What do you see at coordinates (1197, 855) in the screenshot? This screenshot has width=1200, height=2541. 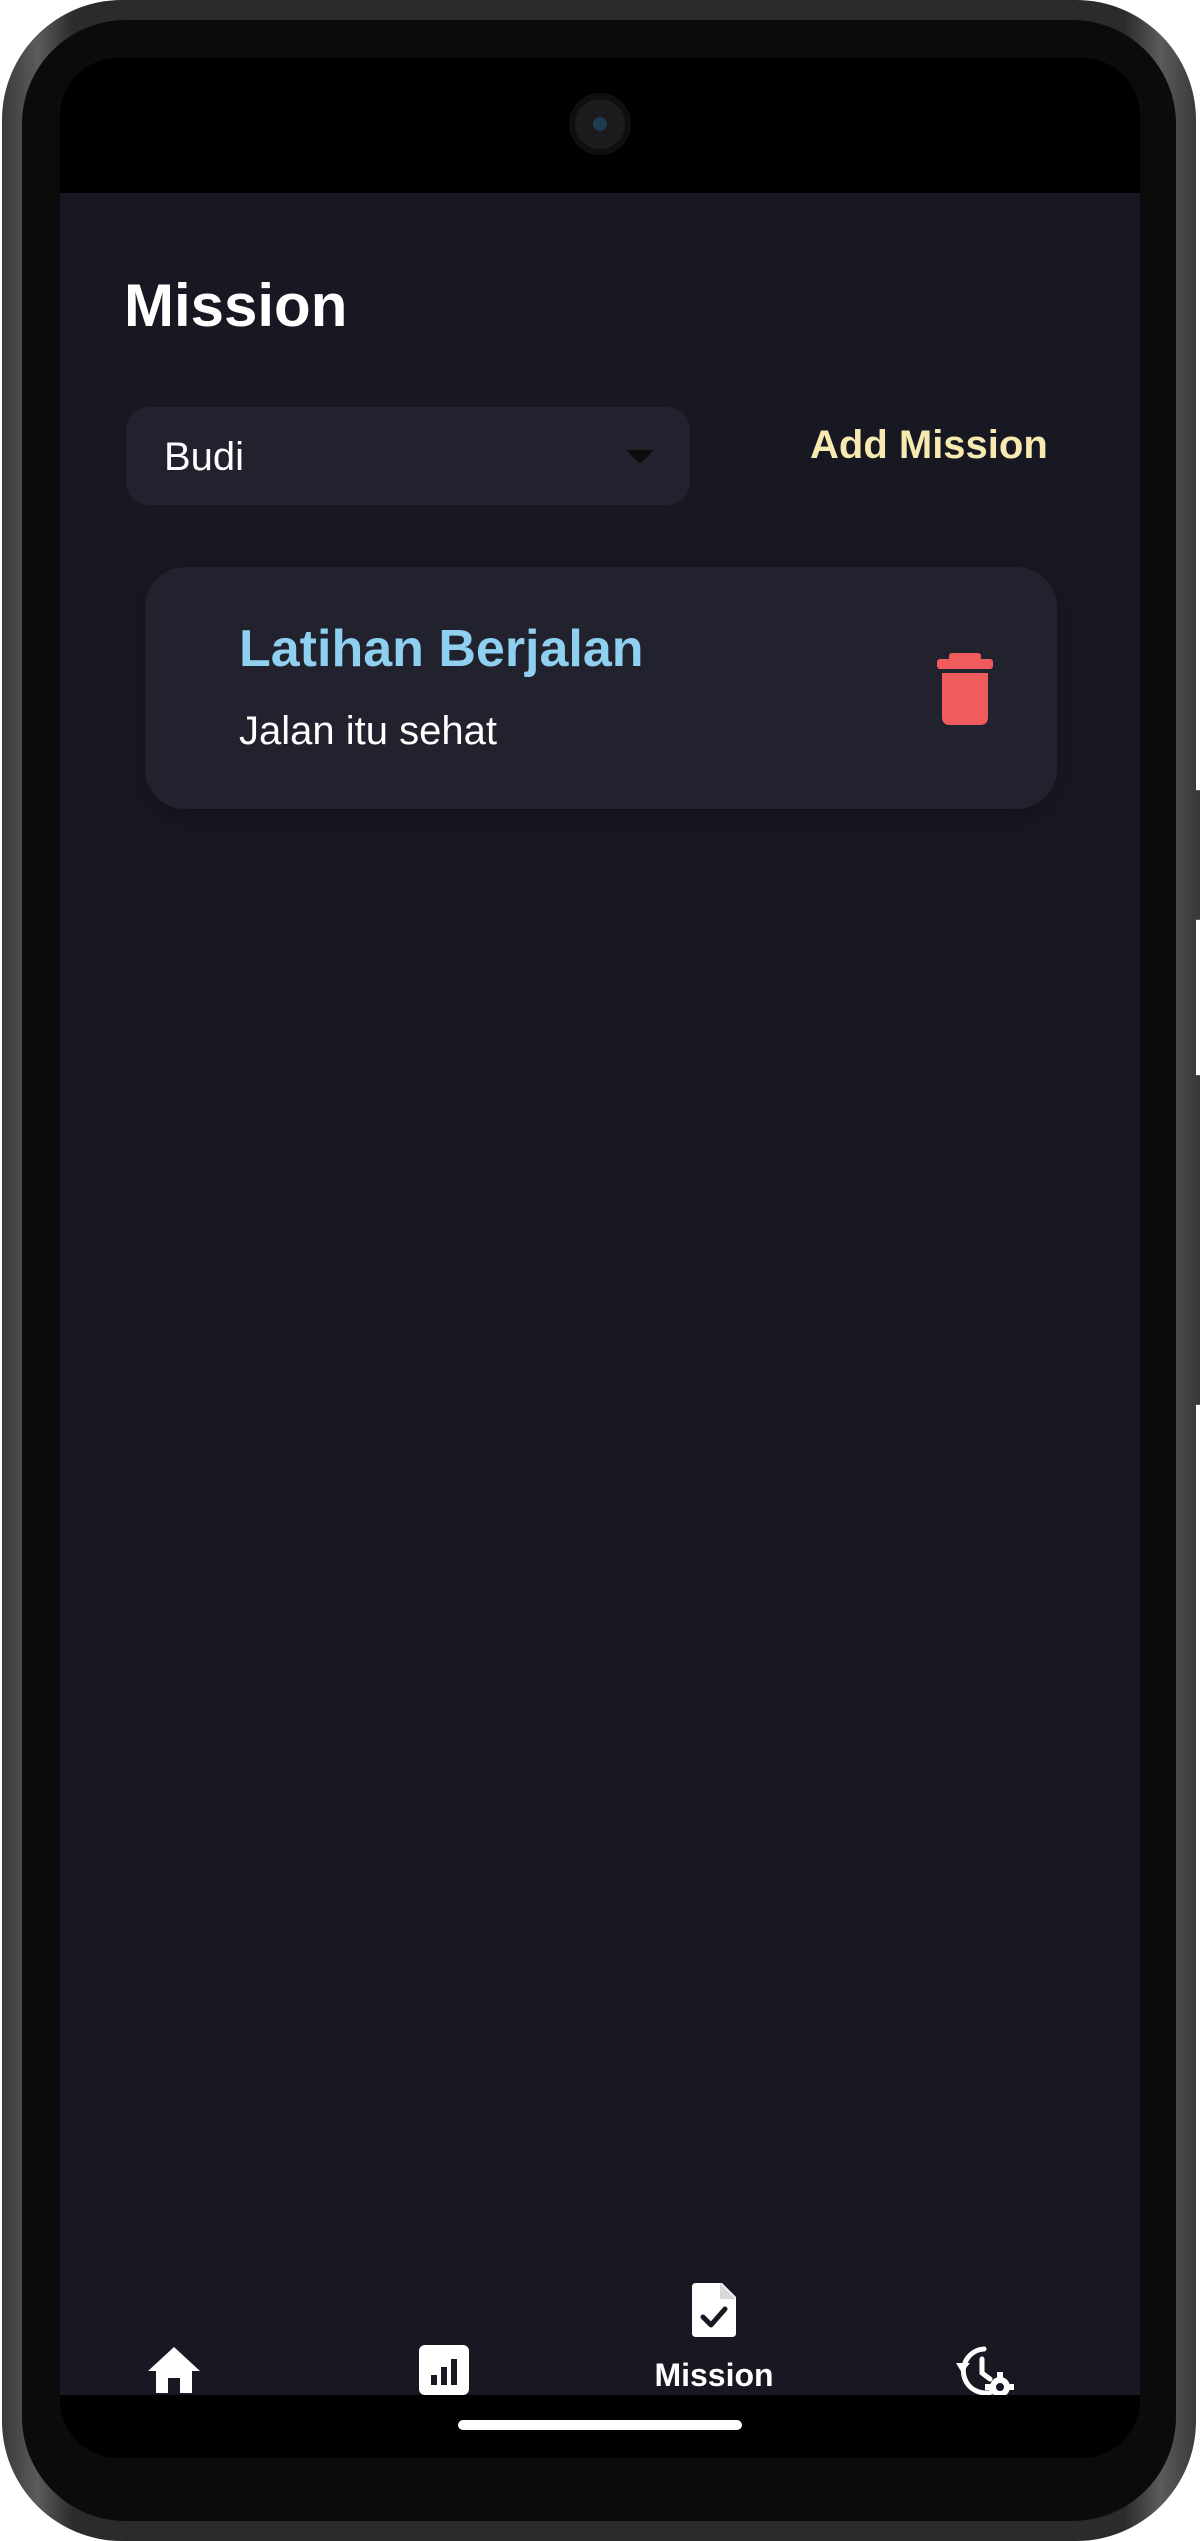 I see `power-button` at bounding box center [1197, 855].